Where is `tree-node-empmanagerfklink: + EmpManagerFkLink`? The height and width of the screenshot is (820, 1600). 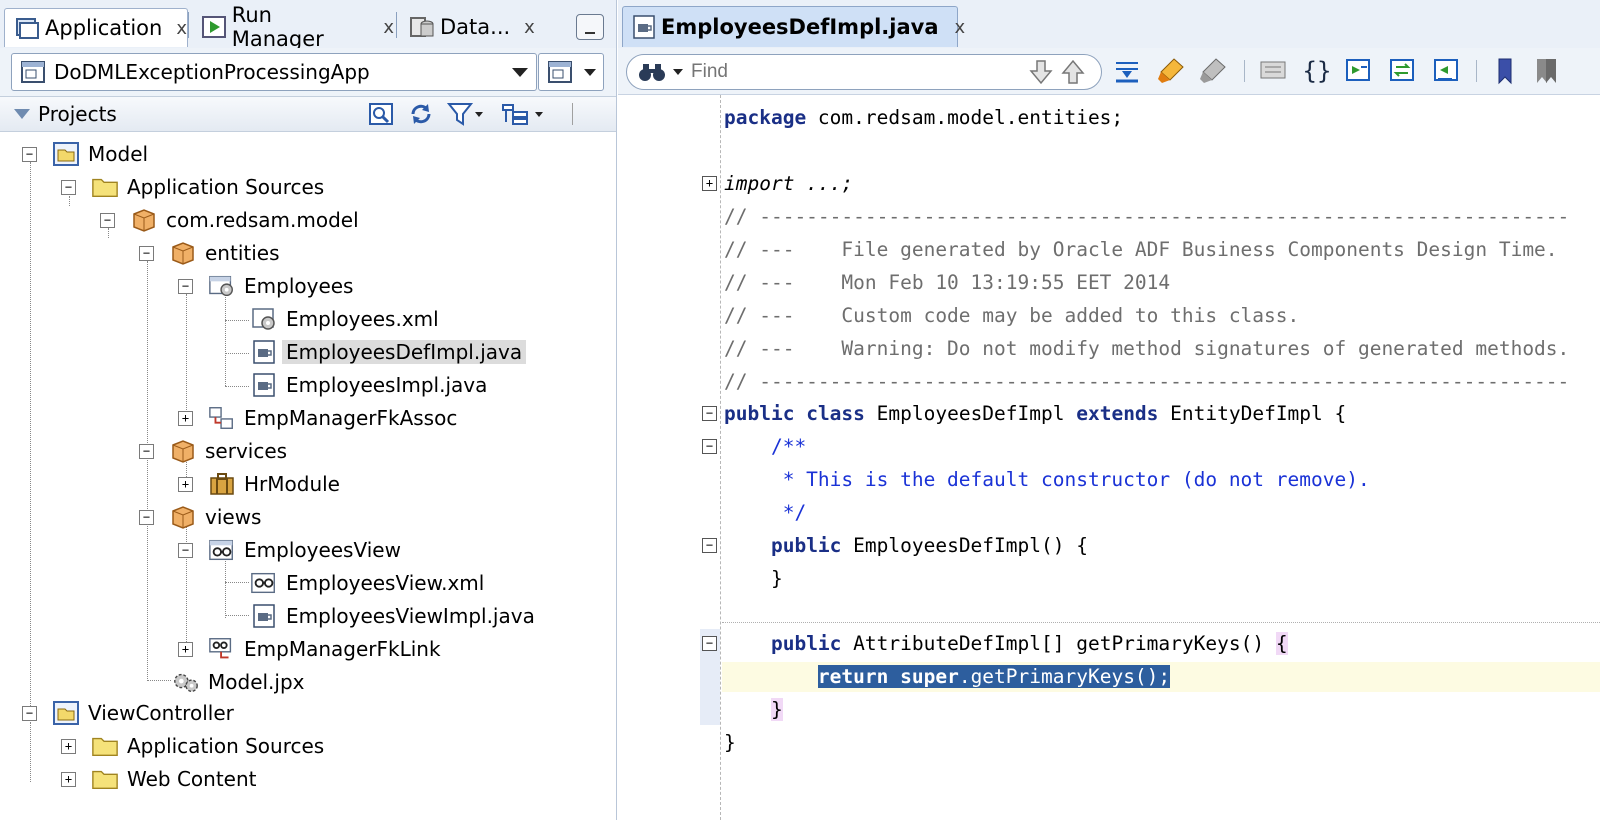
tree-node-empmanagerfklink: + EmpManagerFkLink is located at coordinates (309, 649).